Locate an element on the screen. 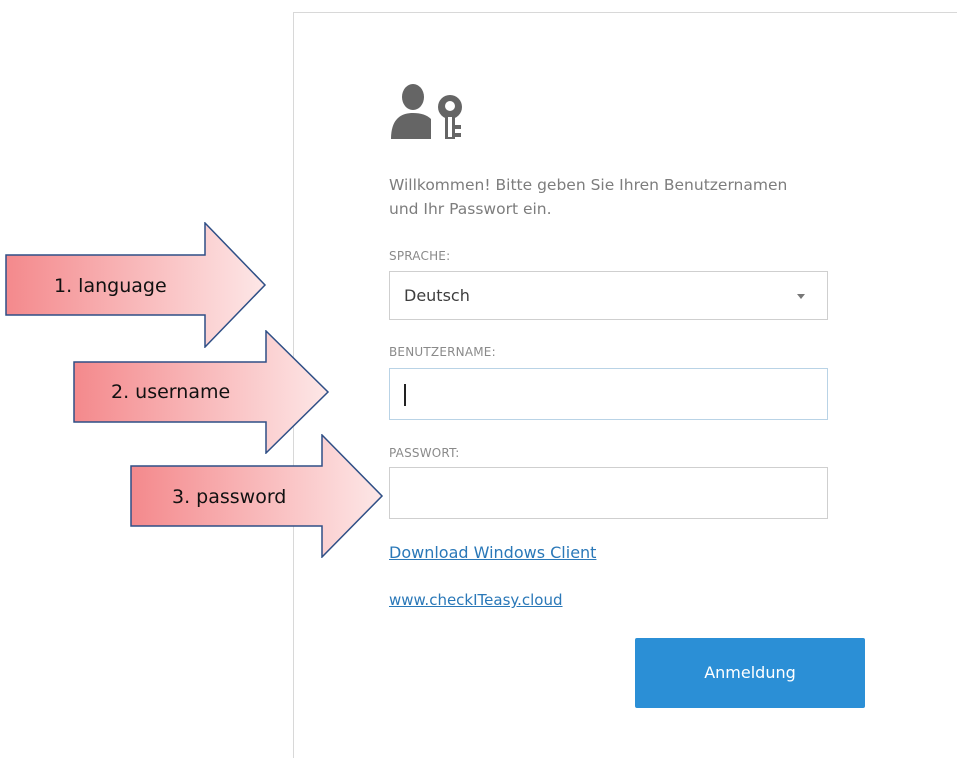 The height and width of the screenshot is (758, 957). language-label: SPRACHE: is located at coordinates (420, 256).